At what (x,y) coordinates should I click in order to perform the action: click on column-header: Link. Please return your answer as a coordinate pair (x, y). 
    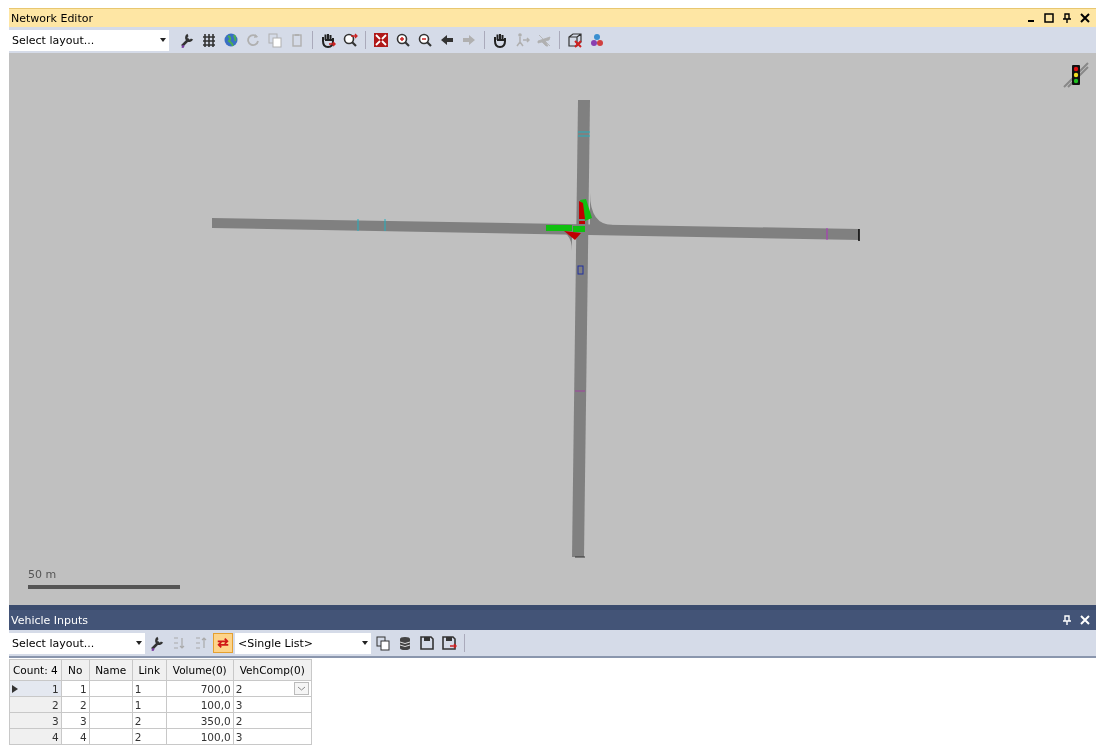
    Looking at the image, I should click on (149, 670).